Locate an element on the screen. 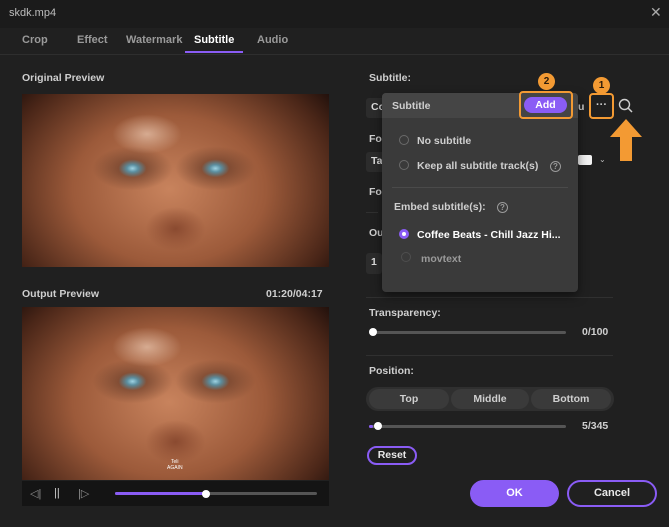 This screenshot has width=669, height=527. transparency-value: 0/100 is located at coordinates (595, 332).